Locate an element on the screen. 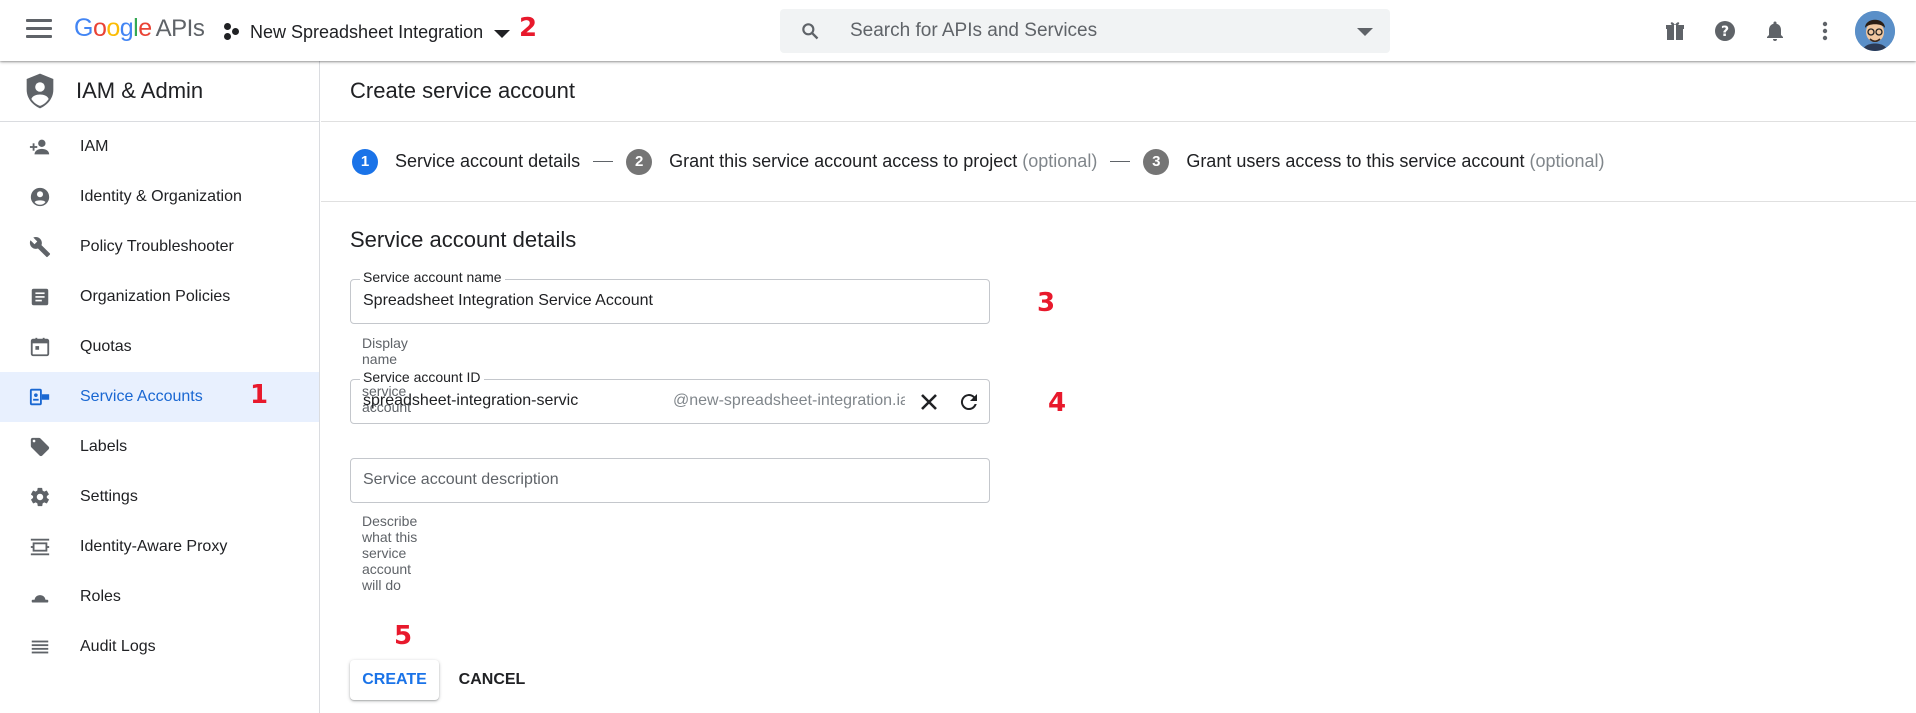  sidebar-item-iam: IAM is located at coordinates (159, 147).